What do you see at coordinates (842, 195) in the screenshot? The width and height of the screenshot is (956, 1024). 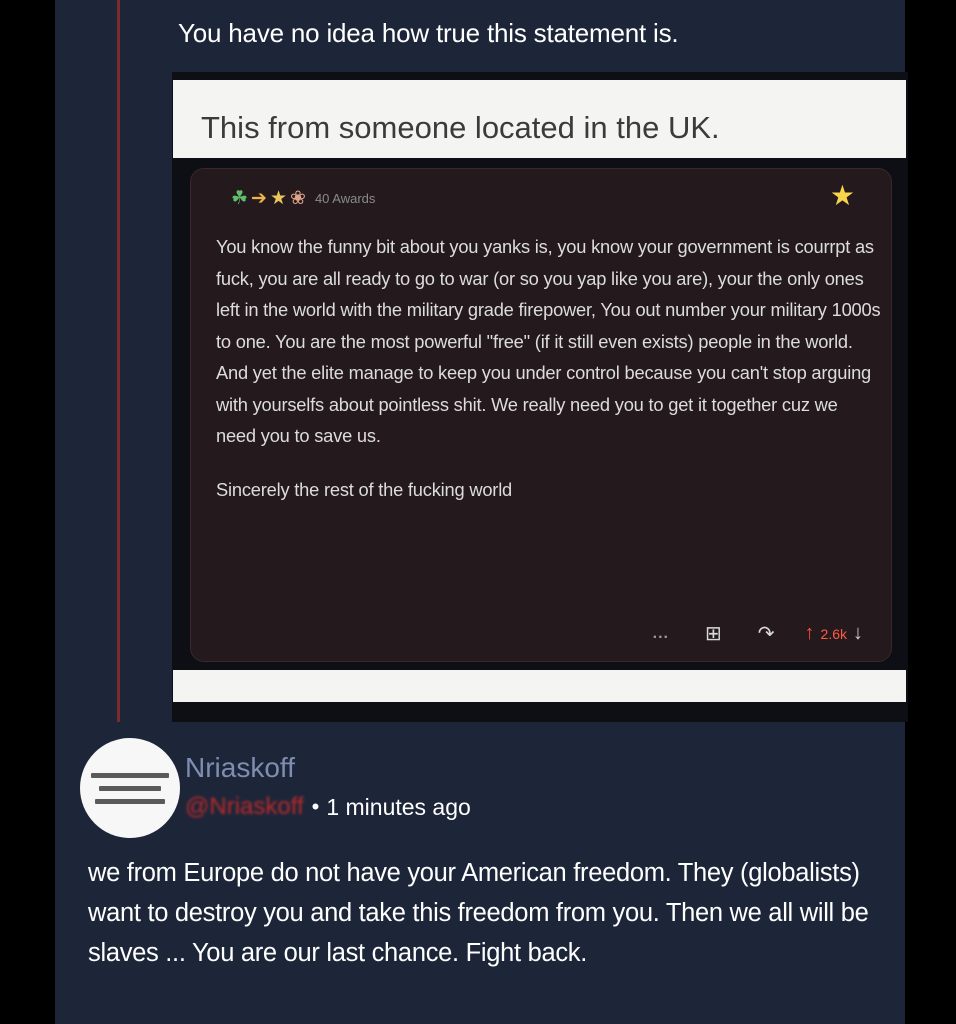 I see `star-award-icon: ★` at bounding box center [842, 195].